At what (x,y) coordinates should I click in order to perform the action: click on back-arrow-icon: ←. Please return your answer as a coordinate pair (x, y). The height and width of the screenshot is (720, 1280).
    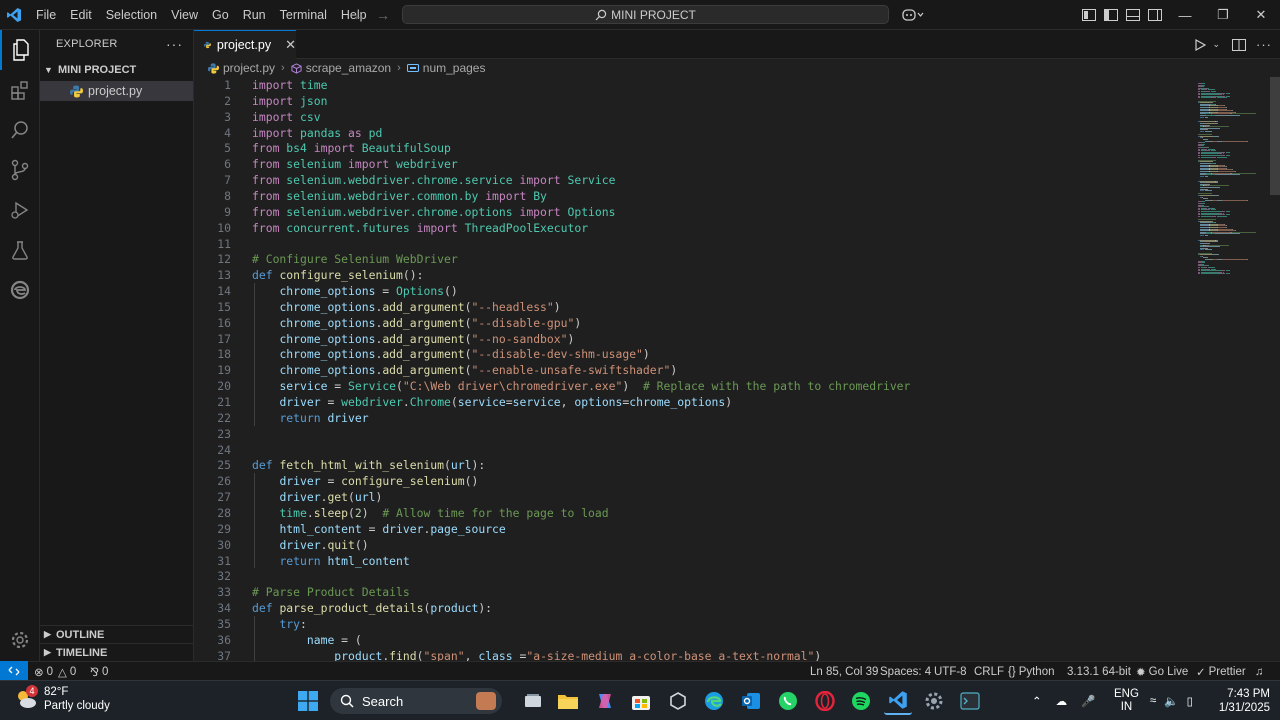
    Looking at the image, I should click on (359, 15).